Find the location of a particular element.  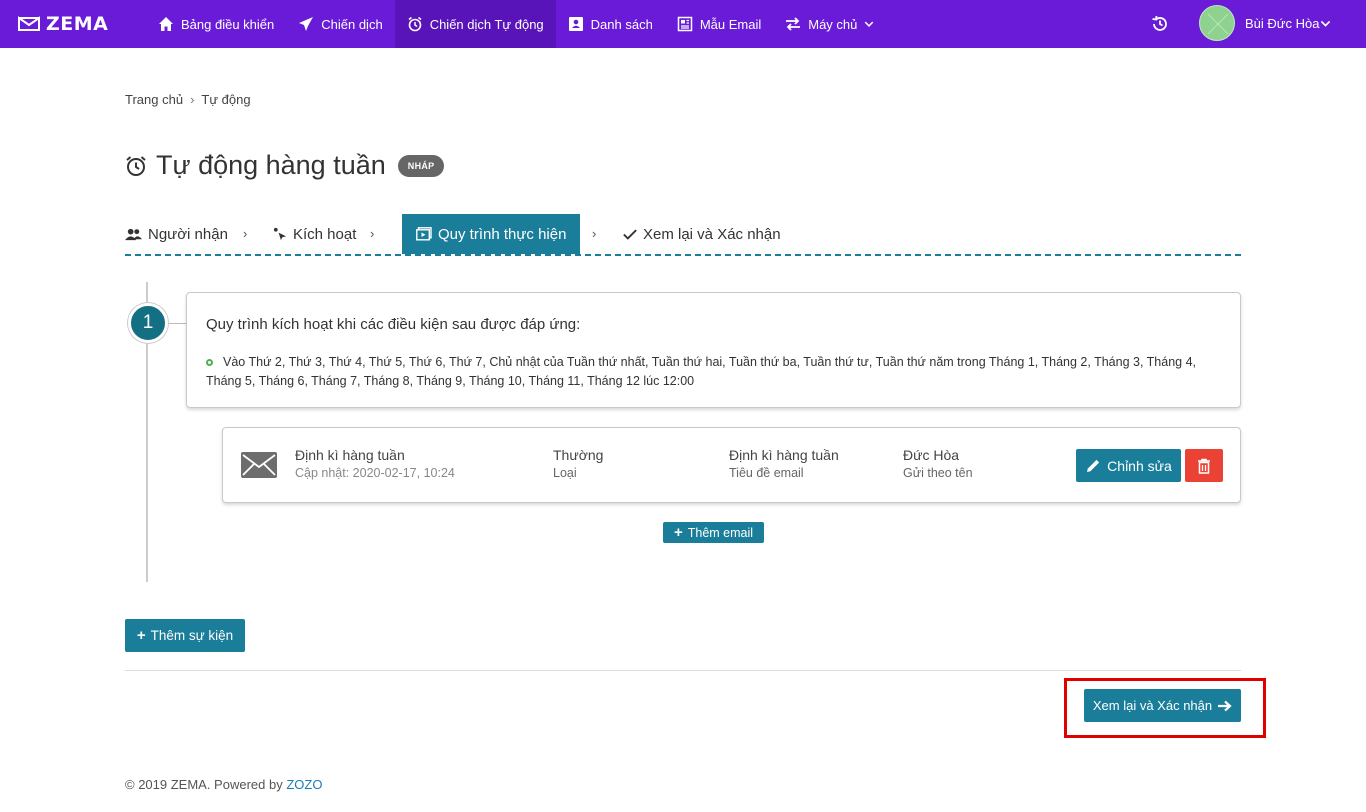

timeline-step-number: 1 is located at coordinates (148, 323).